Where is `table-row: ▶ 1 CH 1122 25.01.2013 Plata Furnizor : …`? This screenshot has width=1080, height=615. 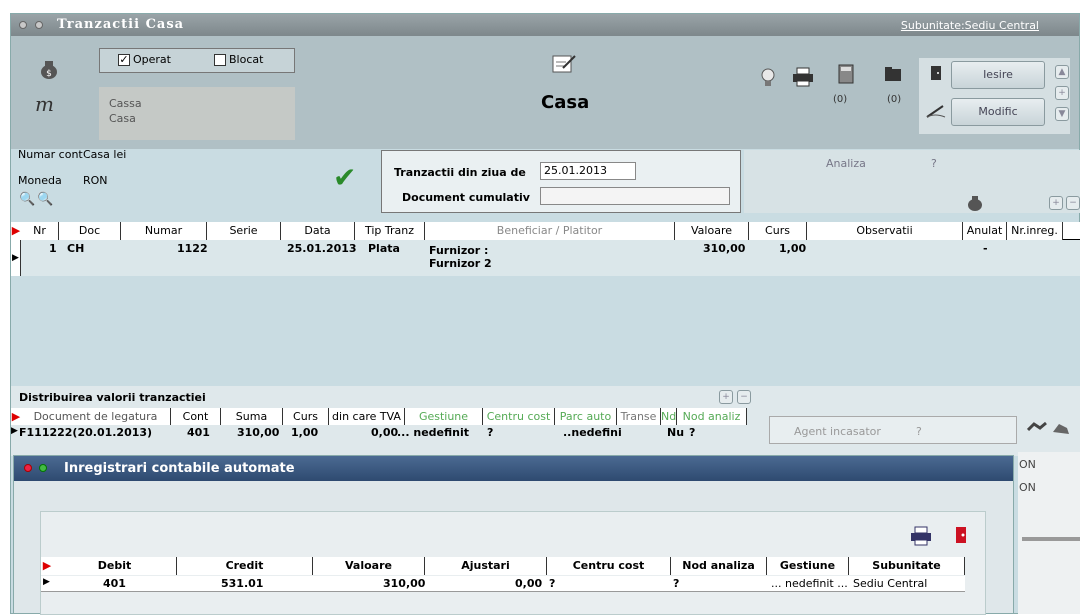 table-row: ▶ 1 CH 1122 25.01.2013 Plata Furnizor : … is located at coordinates (545, 258).